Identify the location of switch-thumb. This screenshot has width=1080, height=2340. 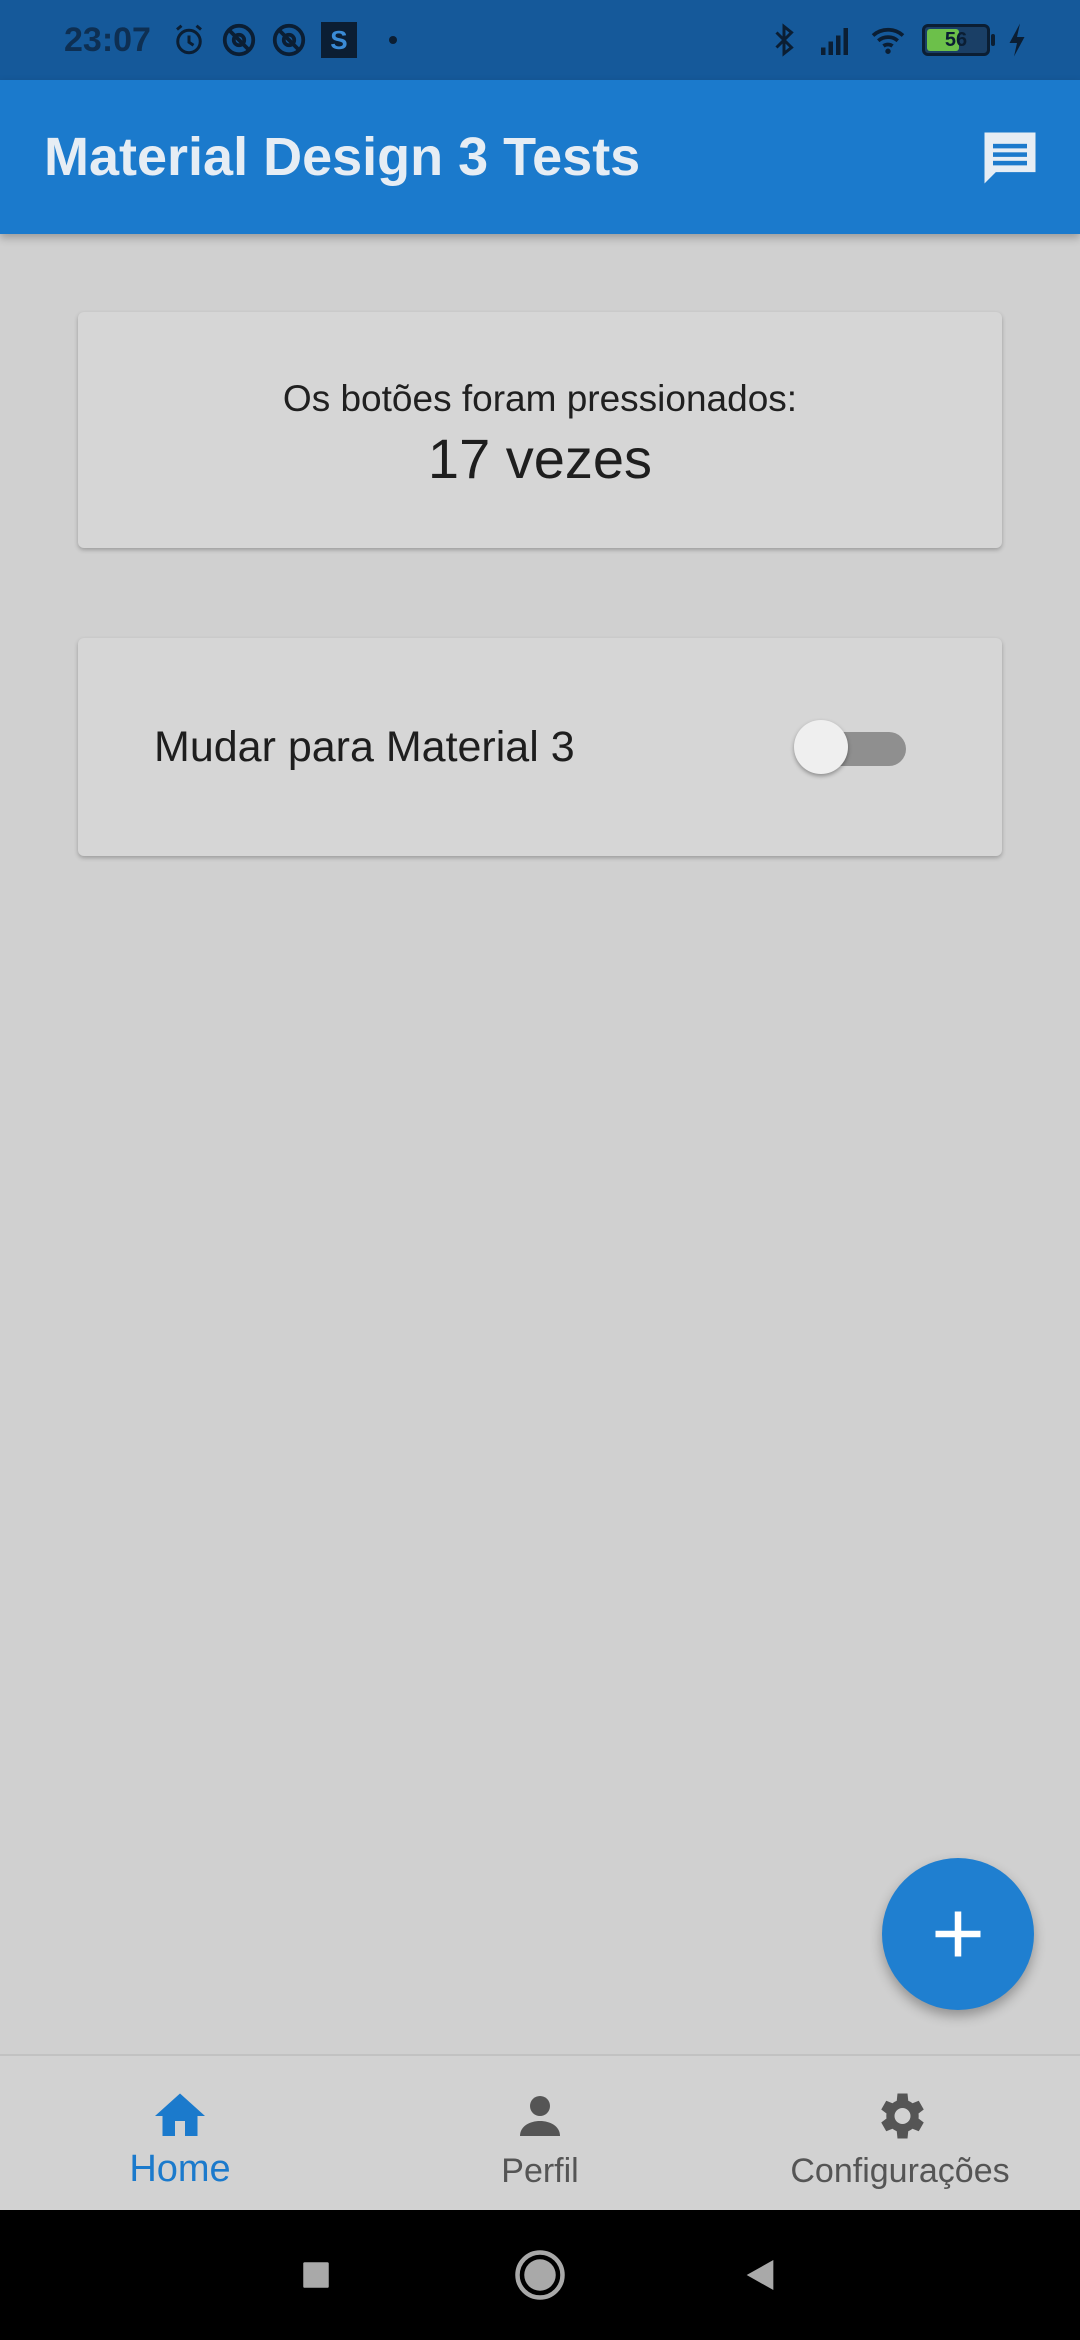
(821, 747).